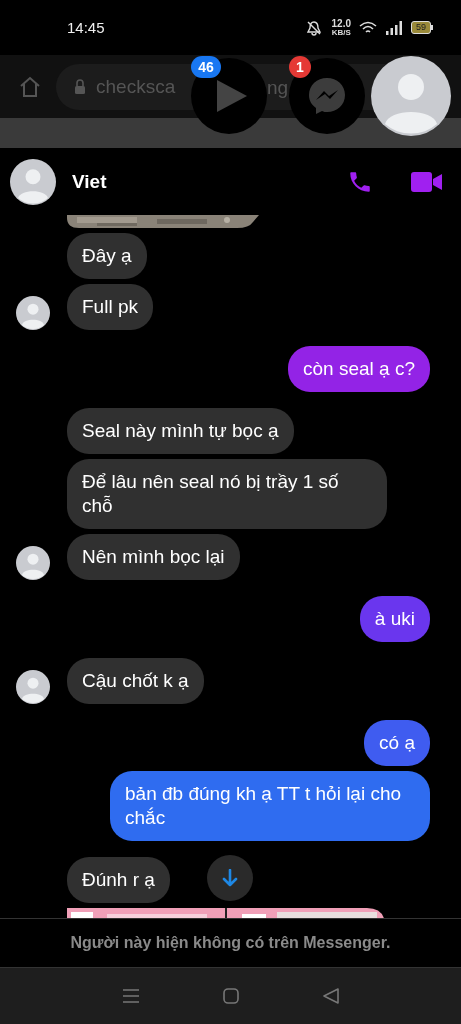  What do you see at coordinates (397, 743) in the screenshot?
I see `message-bubble: có ạ` at bounding box center [397, 743].